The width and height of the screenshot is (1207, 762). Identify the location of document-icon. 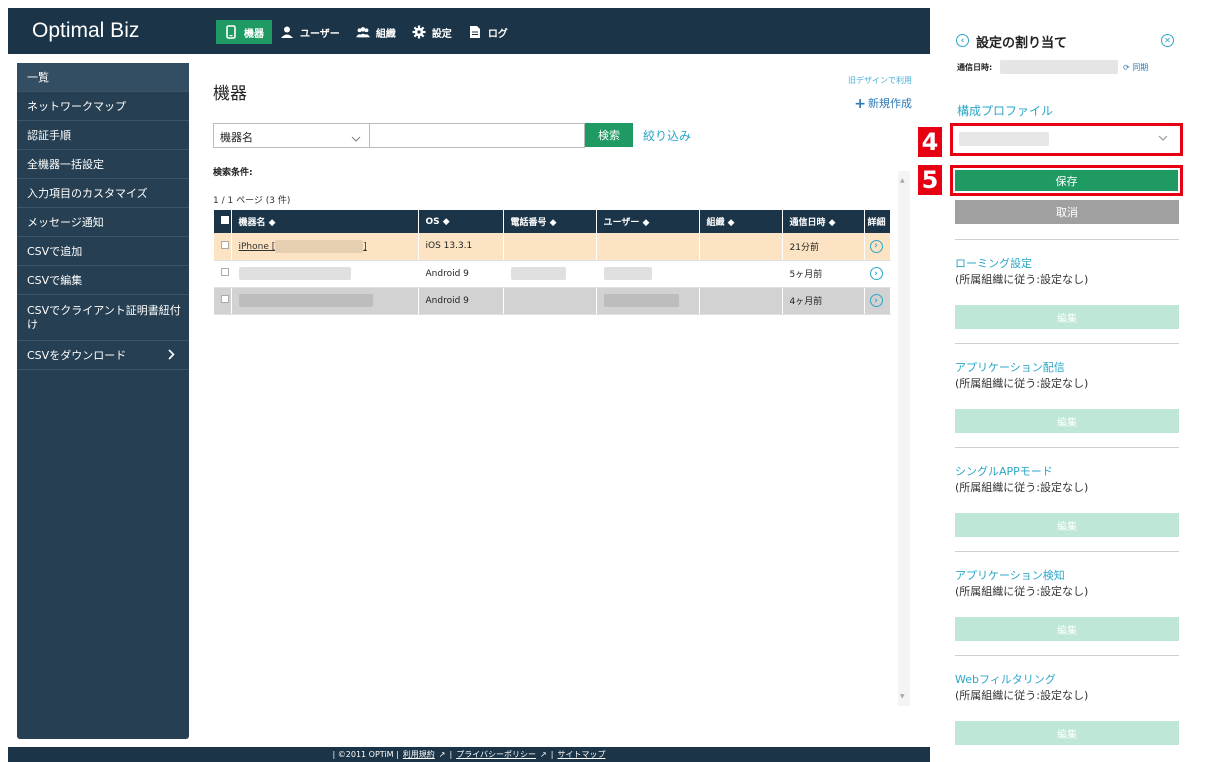
(475, 32).